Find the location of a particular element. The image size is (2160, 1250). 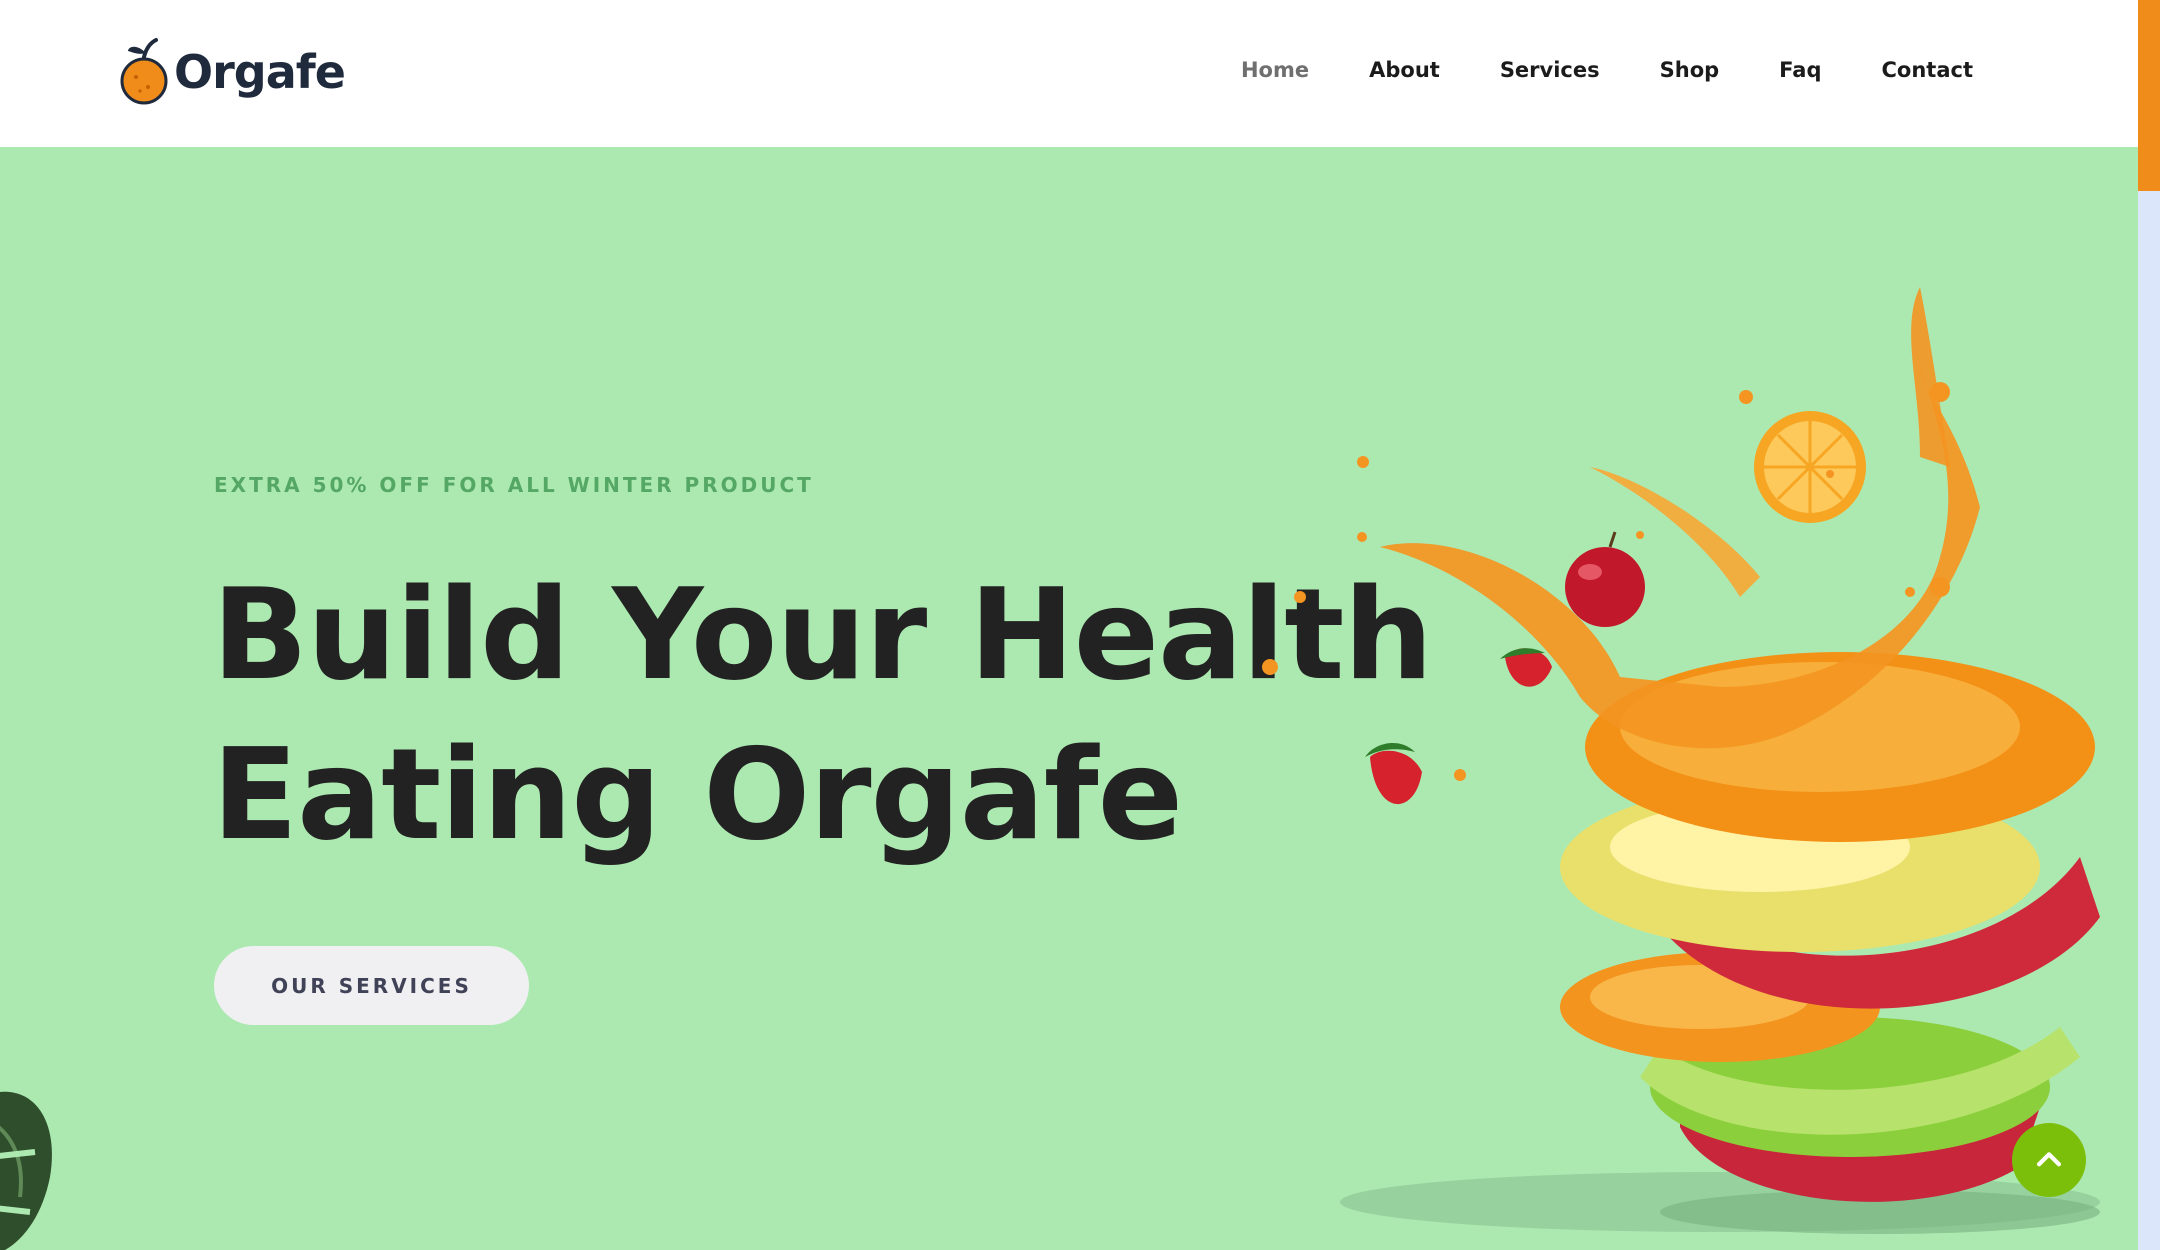

brand-logo: Orgafe is located at coordinates (232, 72).